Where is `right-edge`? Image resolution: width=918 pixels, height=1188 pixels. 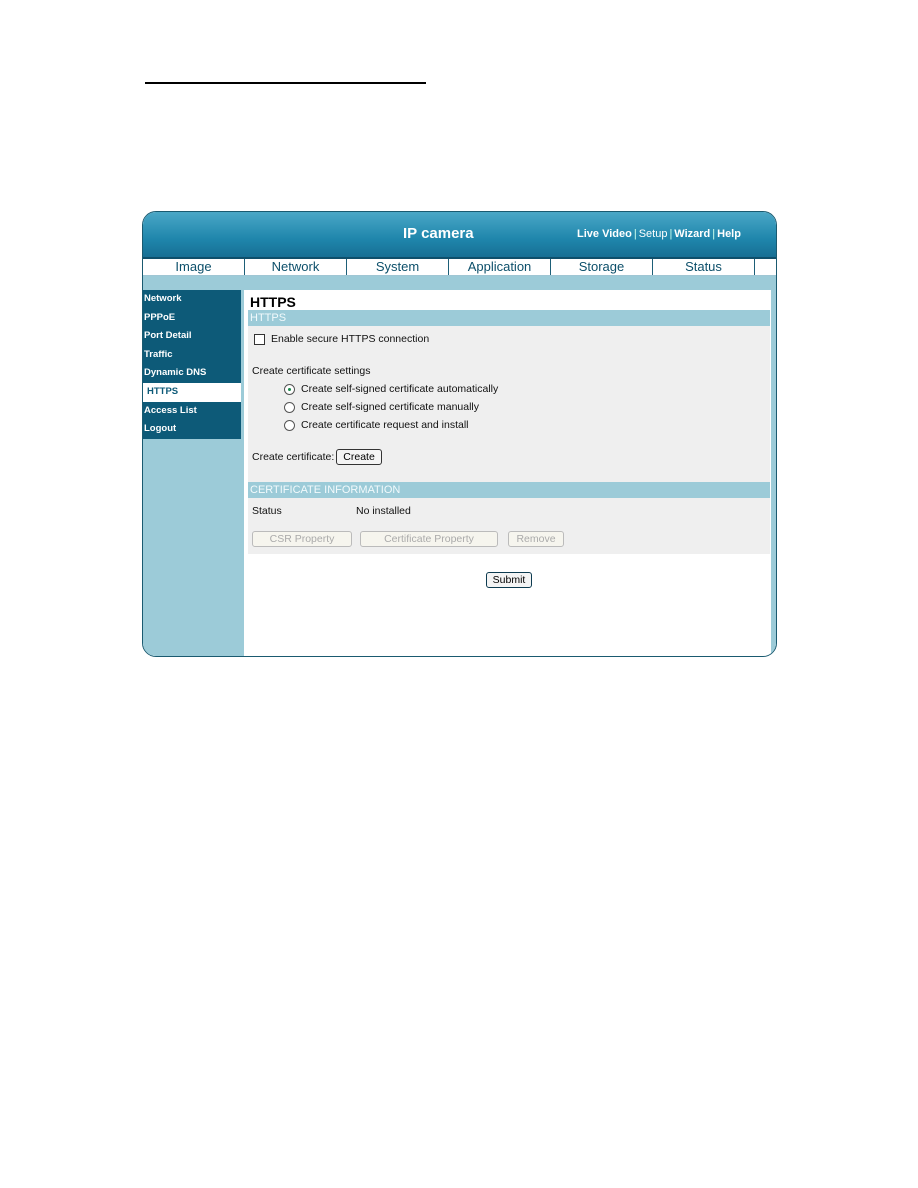
right-edge is located at coordinates (773, 466).